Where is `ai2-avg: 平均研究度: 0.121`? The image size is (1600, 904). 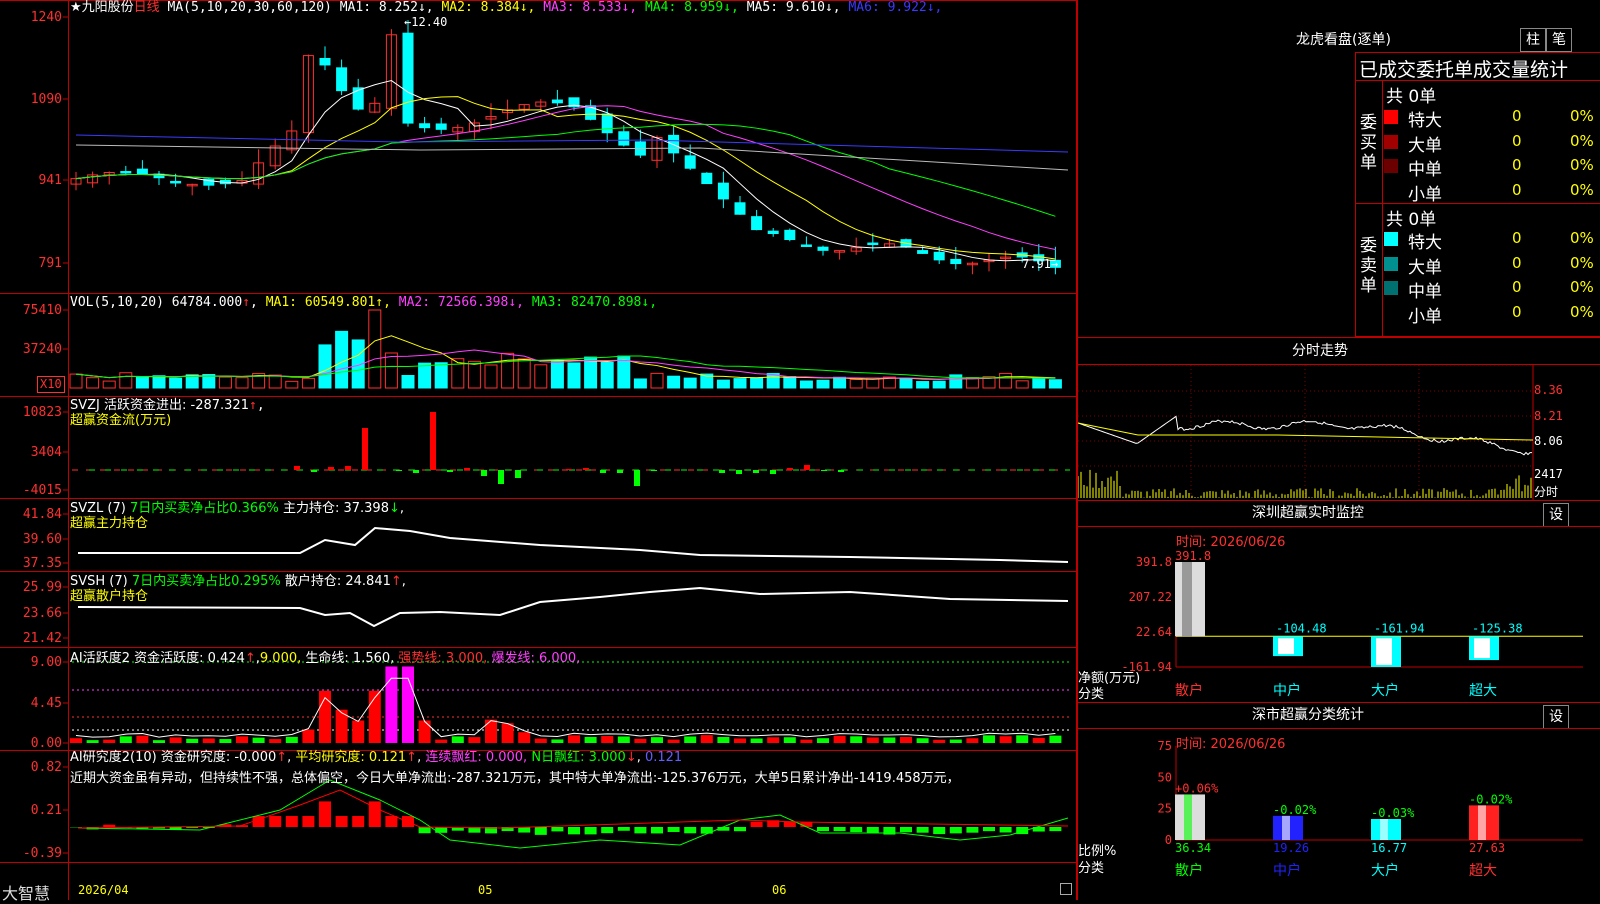
ai2-avg: 平均研究度: 0.121 is located at coordinates (350, 757).